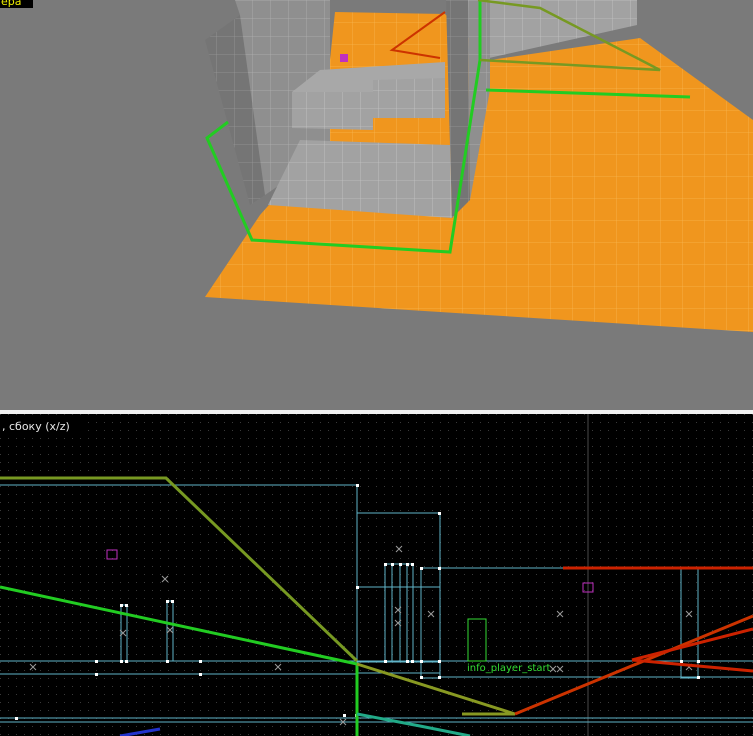  Describe the element at coordinates (344, 58) in the screenshot. I see `entity-marker-icon` at that location.